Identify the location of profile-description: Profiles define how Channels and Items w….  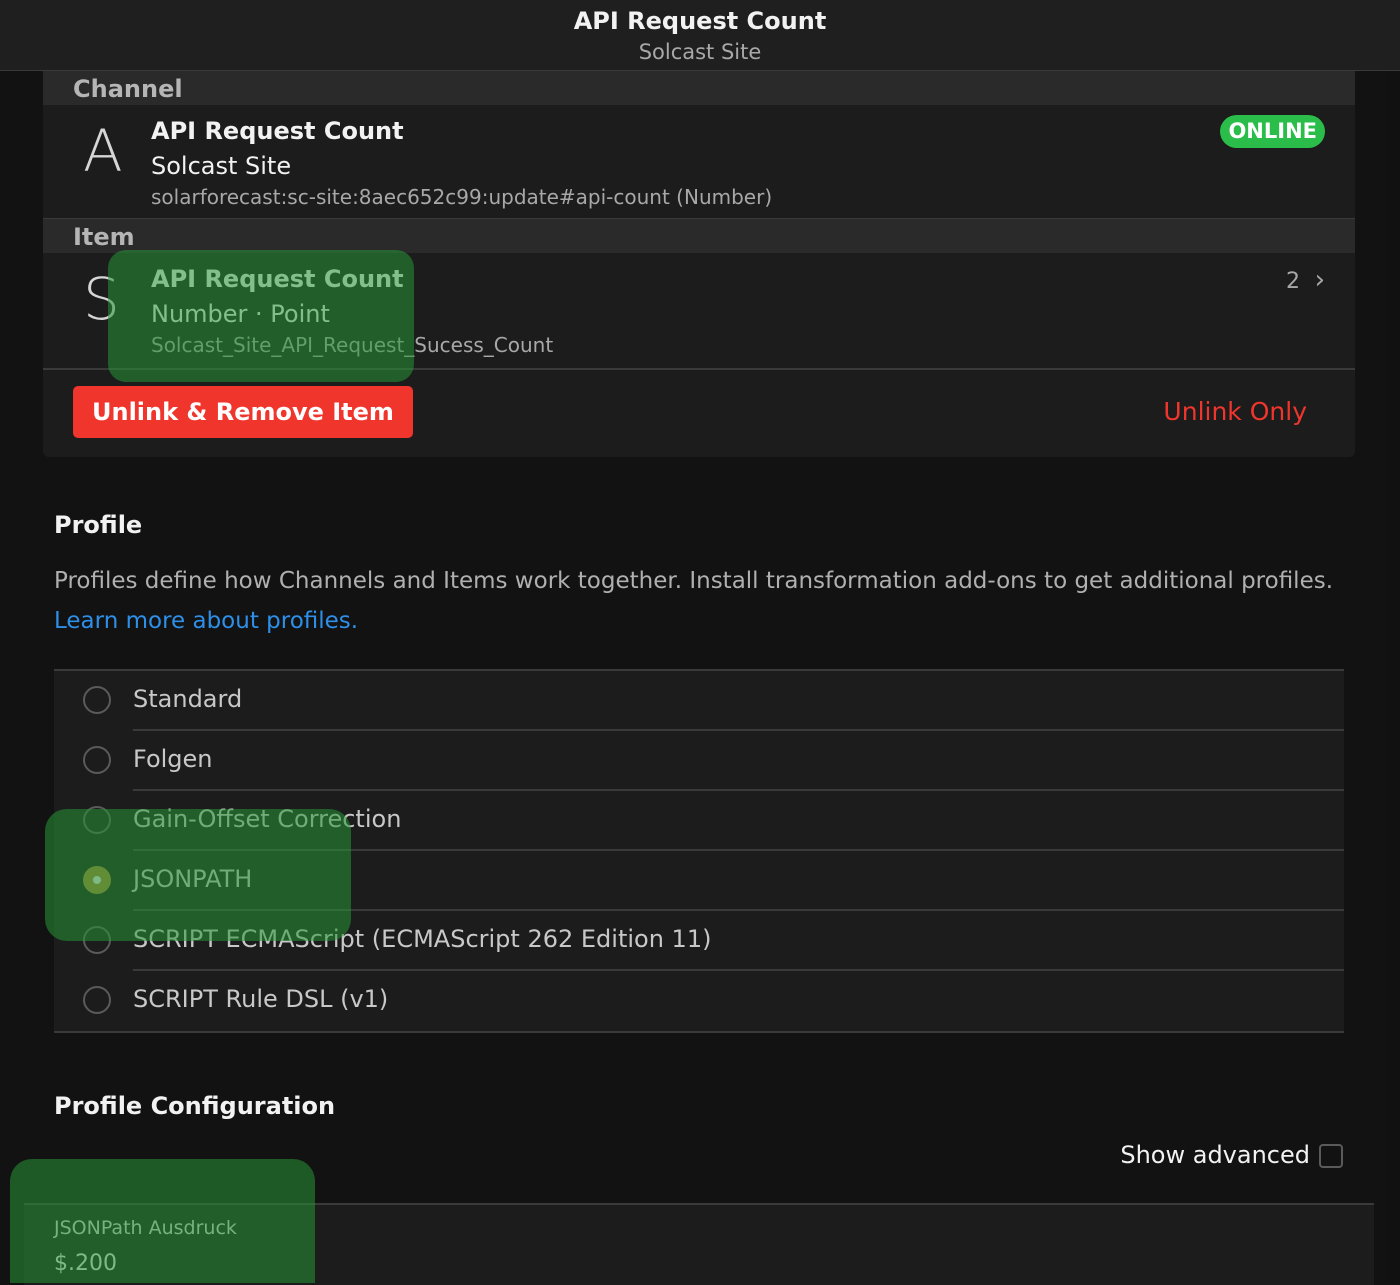
(694, 581).